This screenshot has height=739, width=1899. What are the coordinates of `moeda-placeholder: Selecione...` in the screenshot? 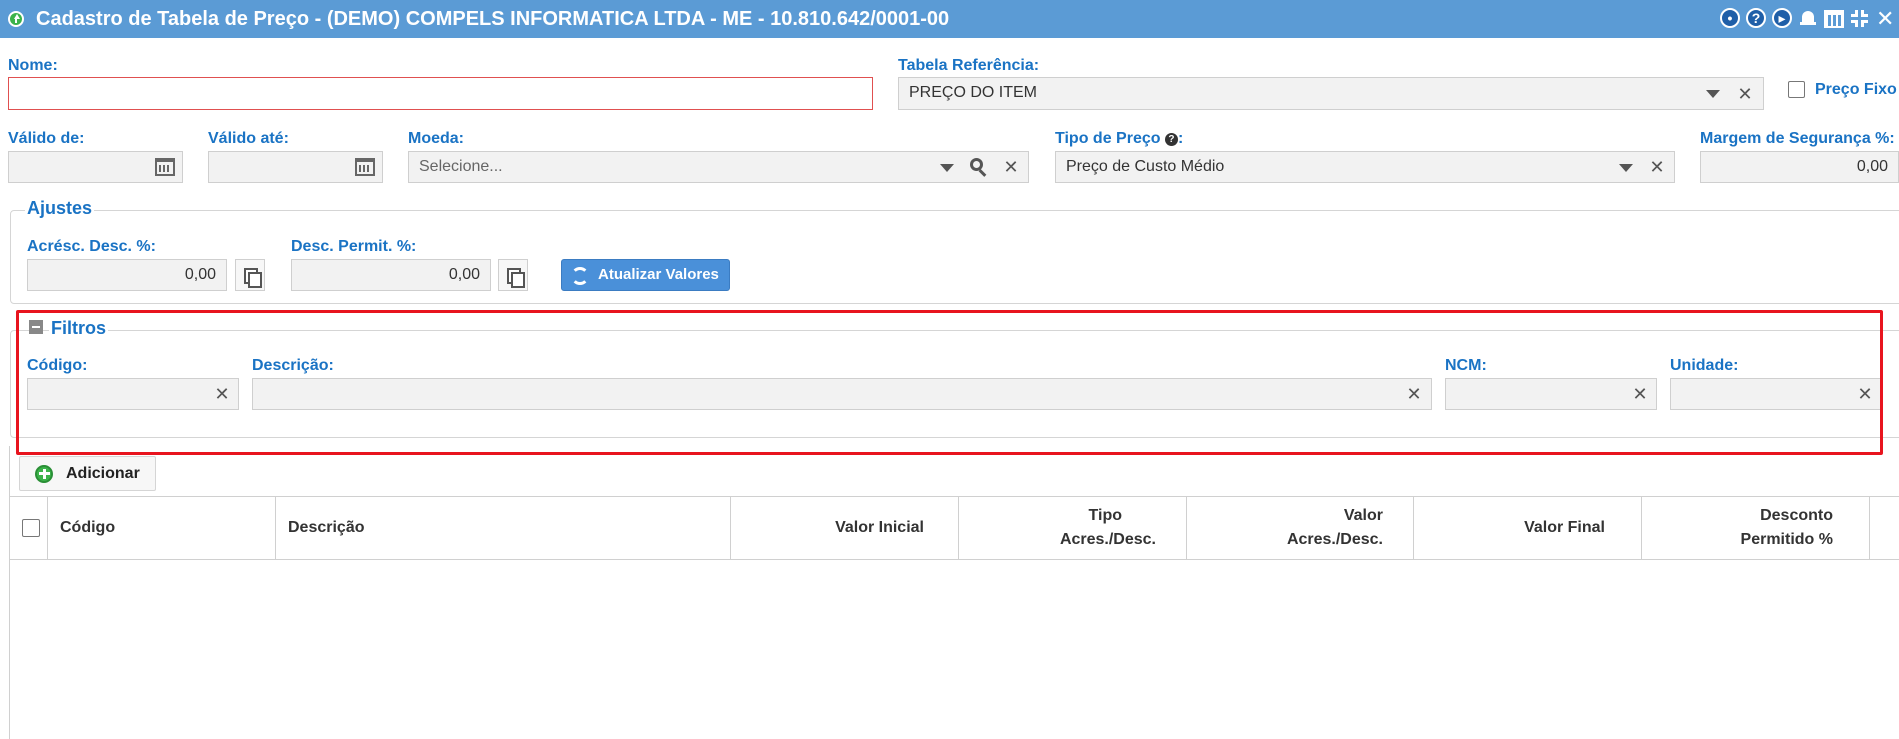 It's located at (461, 166).